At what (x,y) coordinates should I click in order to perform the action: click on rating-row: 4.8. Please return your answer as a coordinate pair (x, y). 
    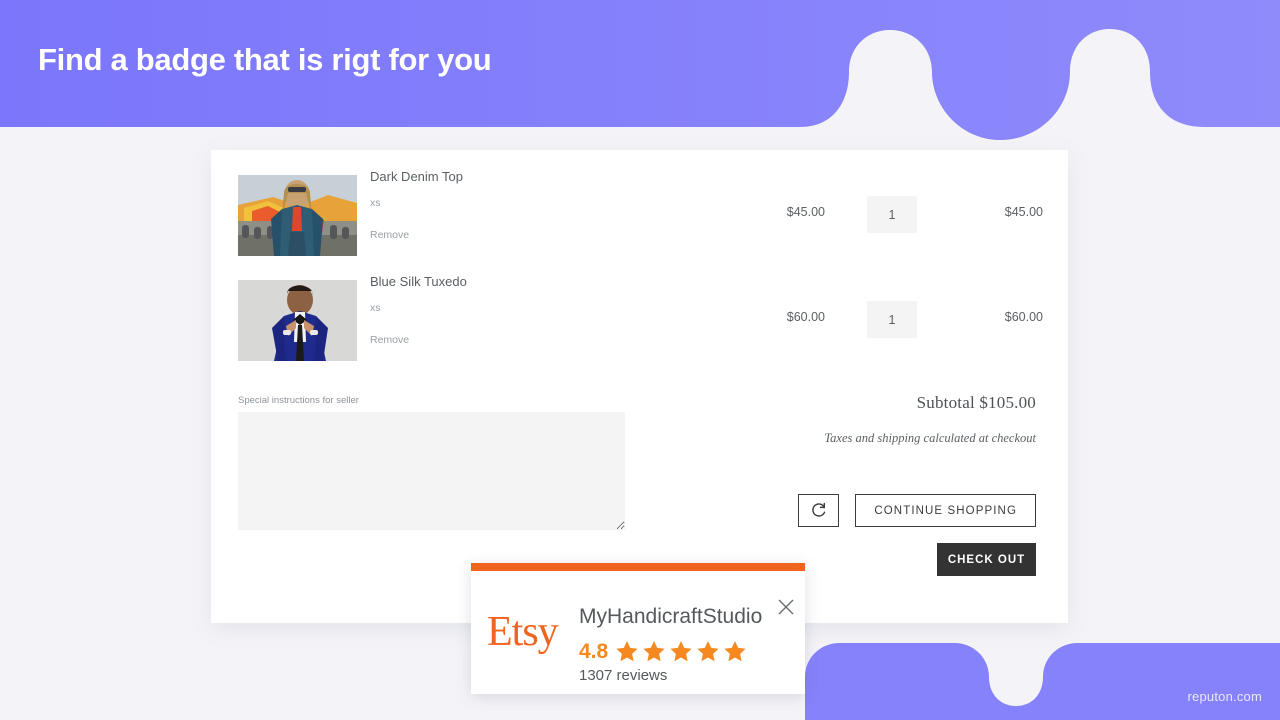
    Looking at the image, I should click on (663, 651).